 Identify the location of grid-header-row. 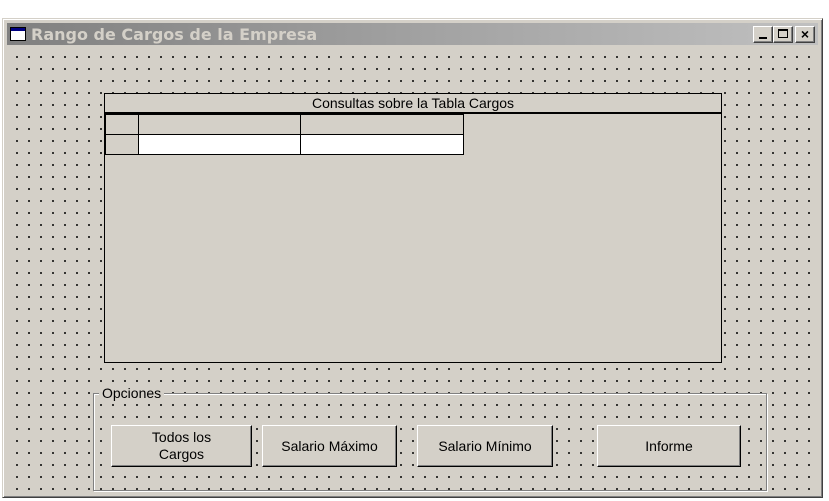
(284, 124).